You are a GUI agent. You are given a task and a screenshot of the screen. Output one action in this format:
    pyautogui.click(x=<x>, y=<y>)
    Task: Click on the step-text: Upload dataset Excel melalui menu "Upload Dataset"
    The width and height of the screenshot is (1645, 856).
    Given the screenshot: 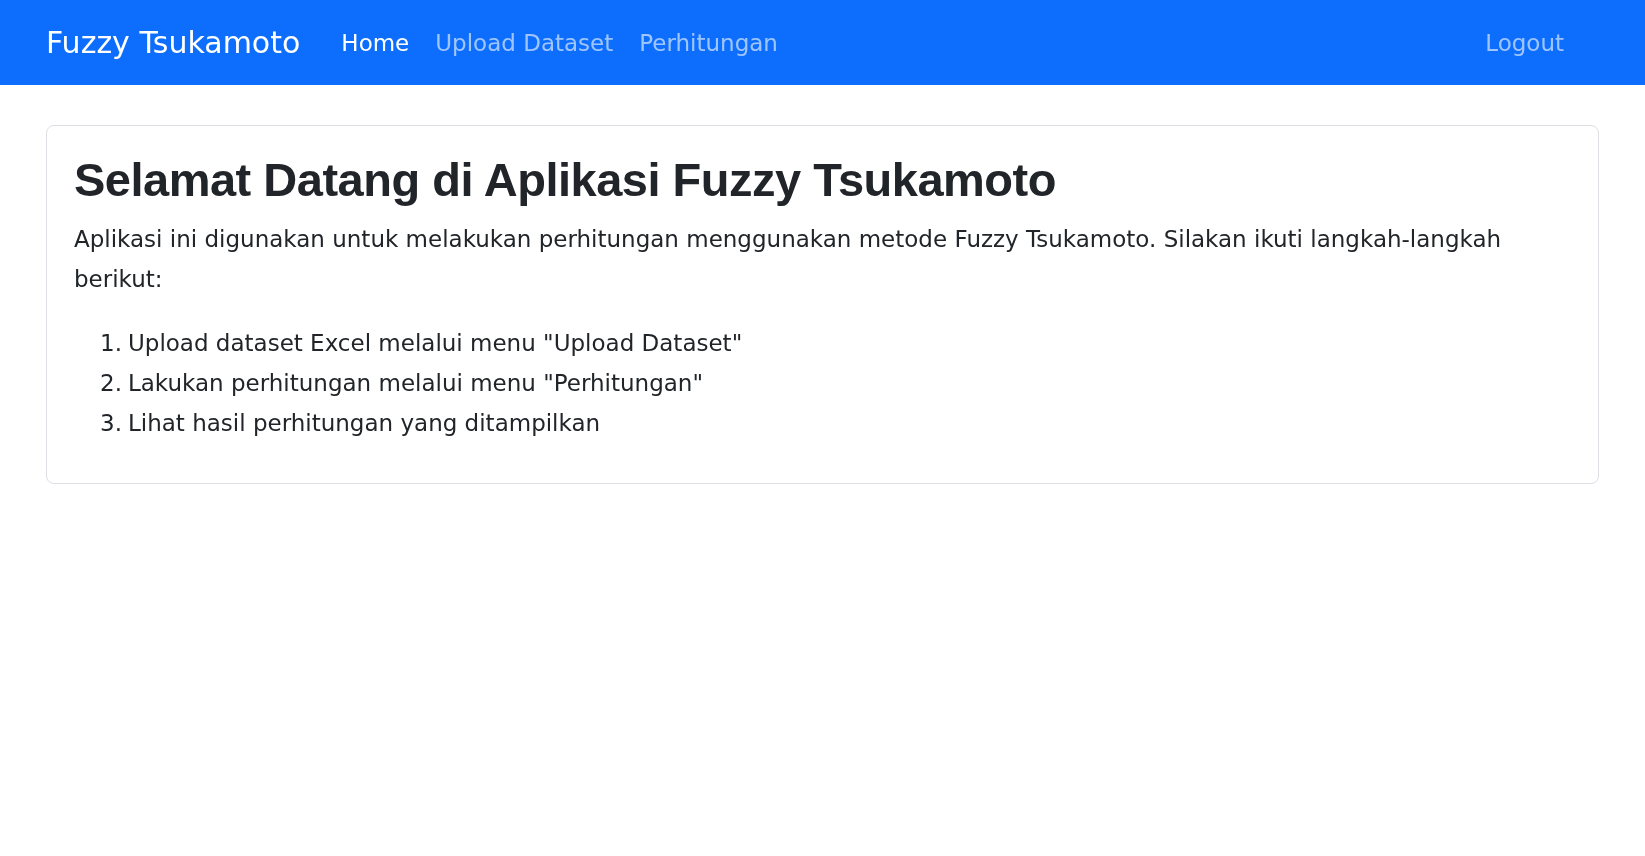 What is the action you would take?
    pyautogui.click(x=435, y=344)
    